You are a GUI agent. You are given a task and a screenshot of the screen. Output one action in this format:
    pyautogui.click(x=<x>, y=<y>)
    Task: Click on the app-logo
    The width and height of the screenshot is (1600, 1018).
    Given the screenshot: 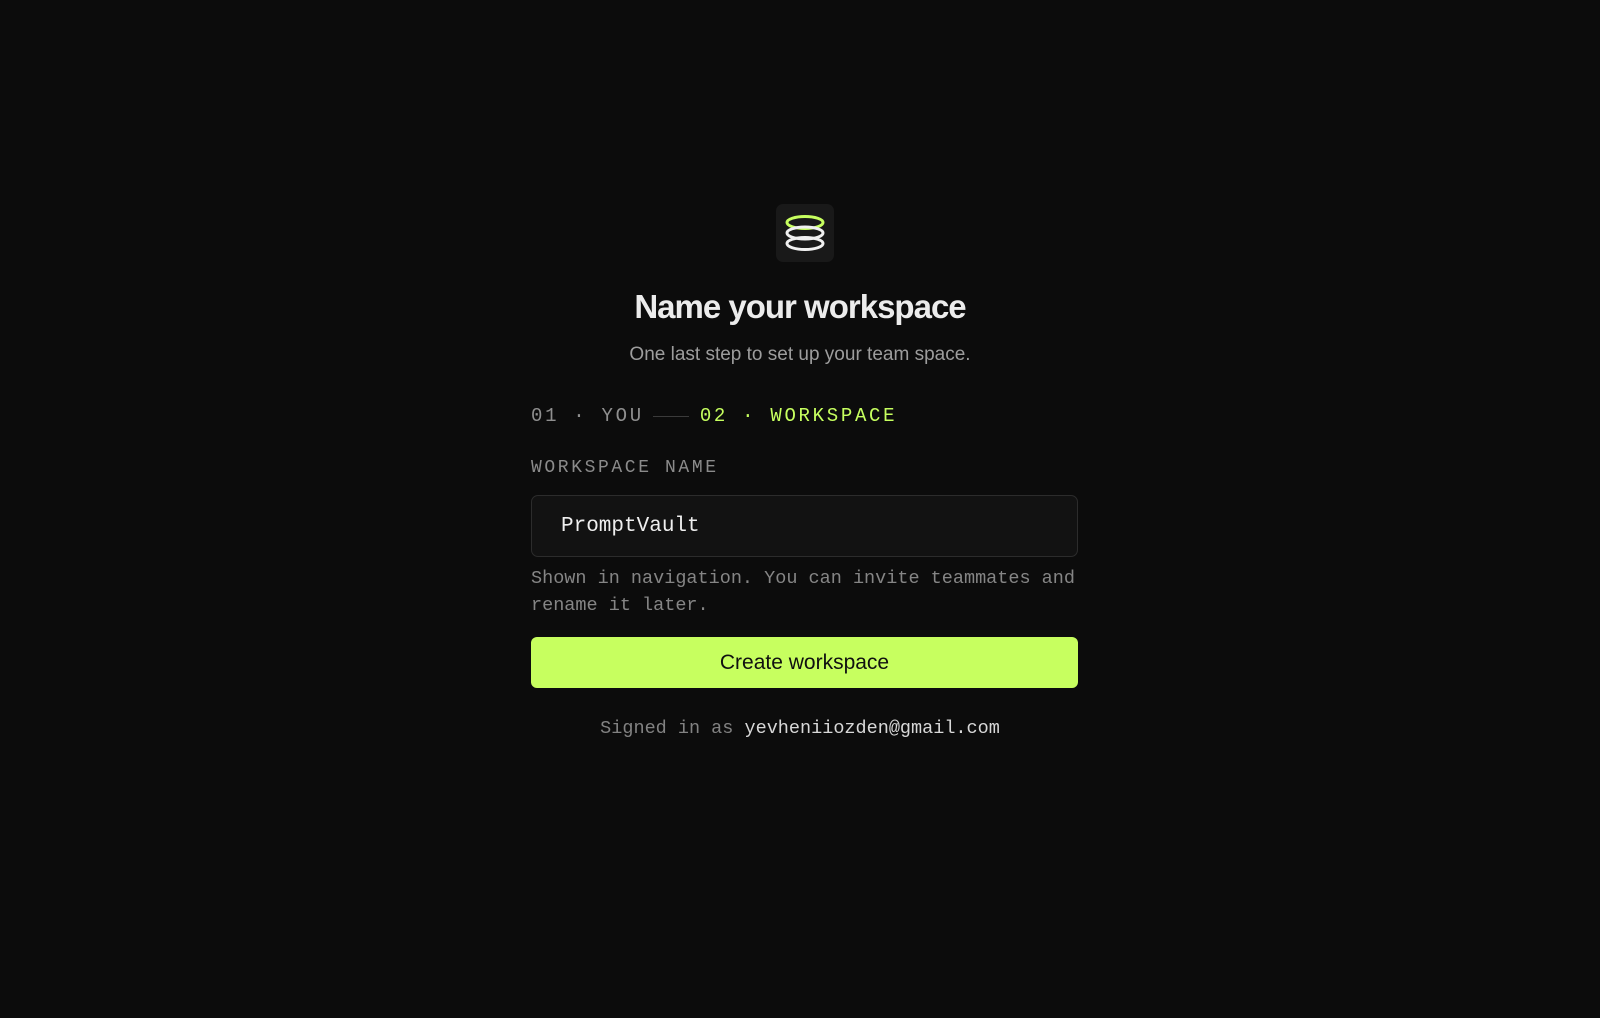 What is the action you would take?
    pyautogui.click(x=805, y=233)
    